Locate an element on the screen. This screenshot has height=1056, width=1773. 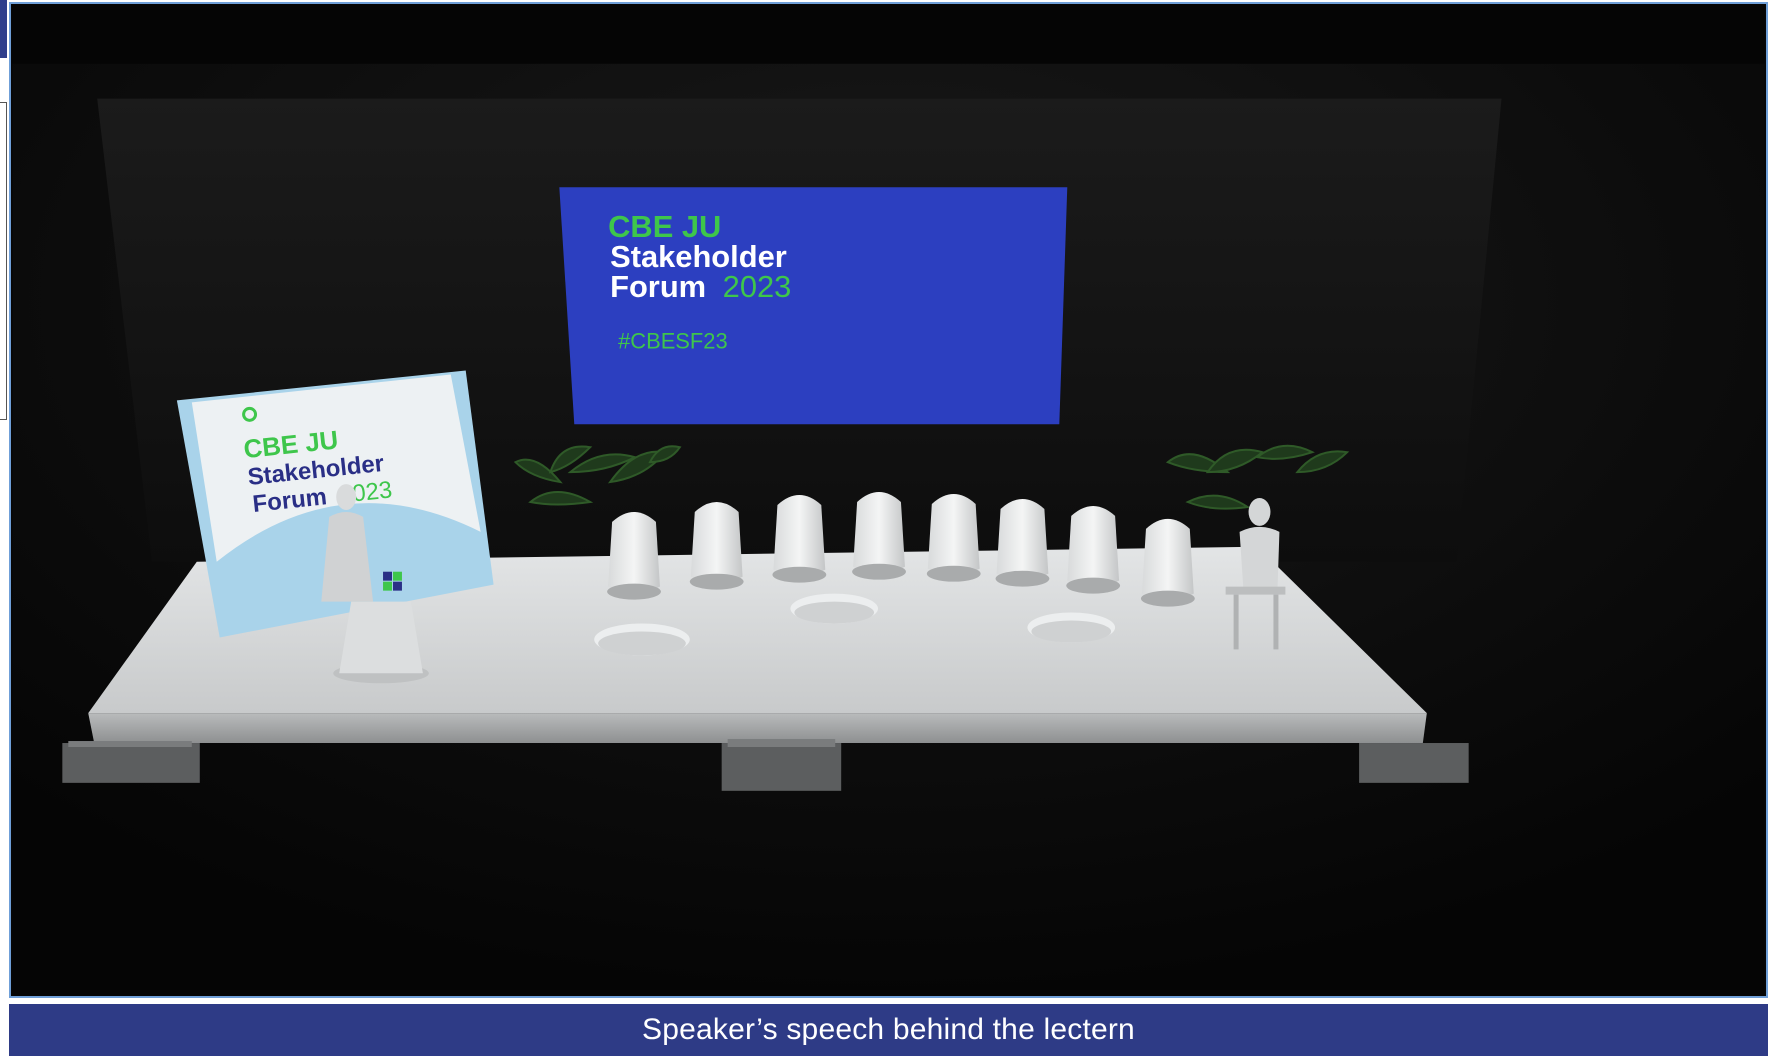
screen-title-year: 2023 is located at coordinates (757, 286).